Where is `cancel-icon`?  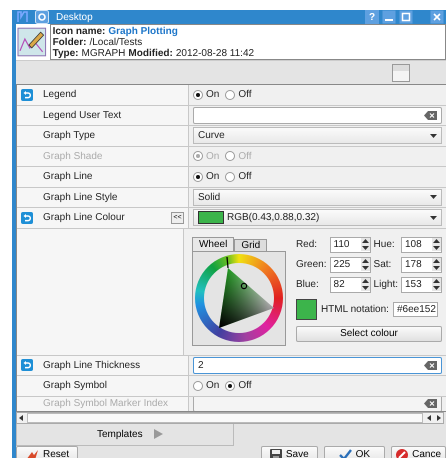 cancel-icon is located at coordinates (402, 453).